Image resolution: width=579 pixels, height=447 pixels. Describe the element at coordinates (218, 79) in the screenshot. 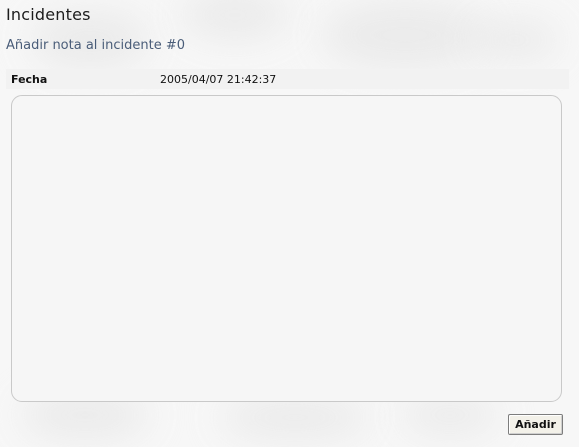

I see `date-value: 2005/04/07 21:42:37` at that location.